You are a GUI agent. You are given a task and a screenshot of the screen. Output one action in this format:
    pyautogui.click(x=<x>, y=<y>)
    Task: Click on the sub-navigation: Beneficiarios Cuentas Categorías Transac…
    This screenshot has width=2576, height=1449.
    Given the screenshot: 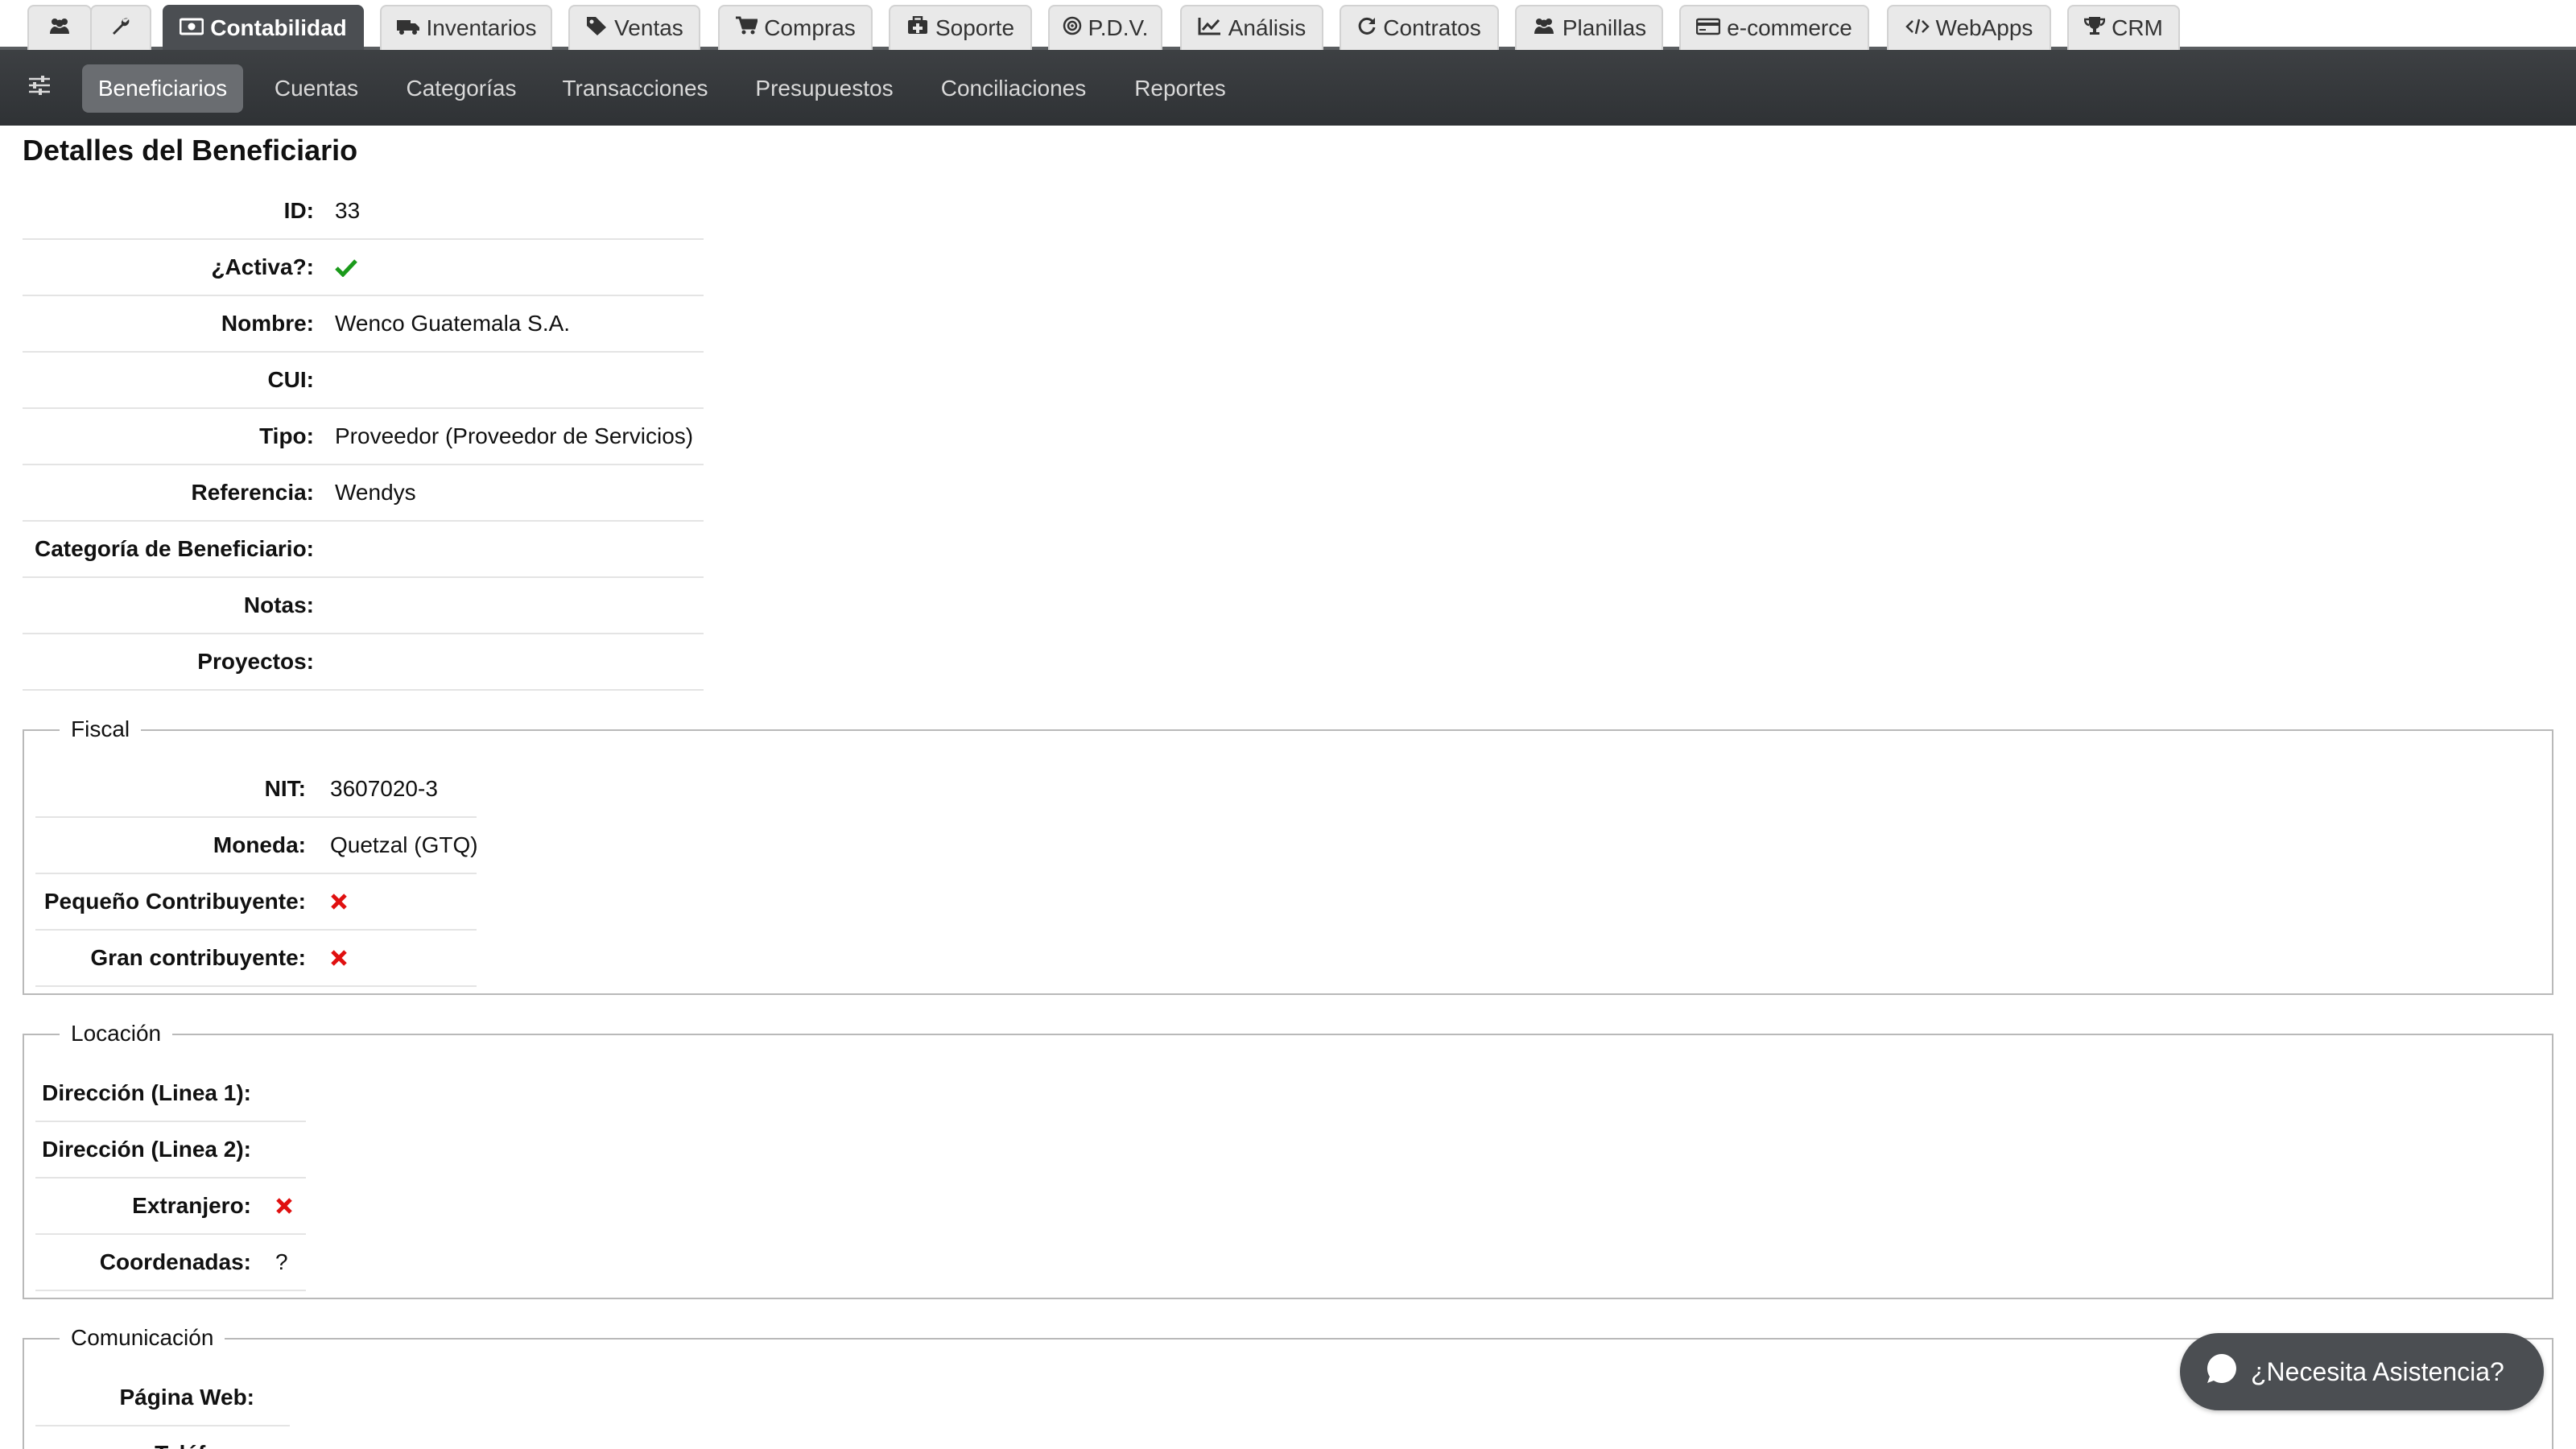 What is the action you would take?
    pyautogui.click(x=1288, y=88)
    